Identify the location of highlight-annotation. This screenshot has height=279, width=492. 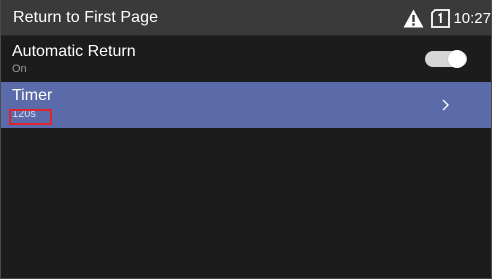
(30, 117).